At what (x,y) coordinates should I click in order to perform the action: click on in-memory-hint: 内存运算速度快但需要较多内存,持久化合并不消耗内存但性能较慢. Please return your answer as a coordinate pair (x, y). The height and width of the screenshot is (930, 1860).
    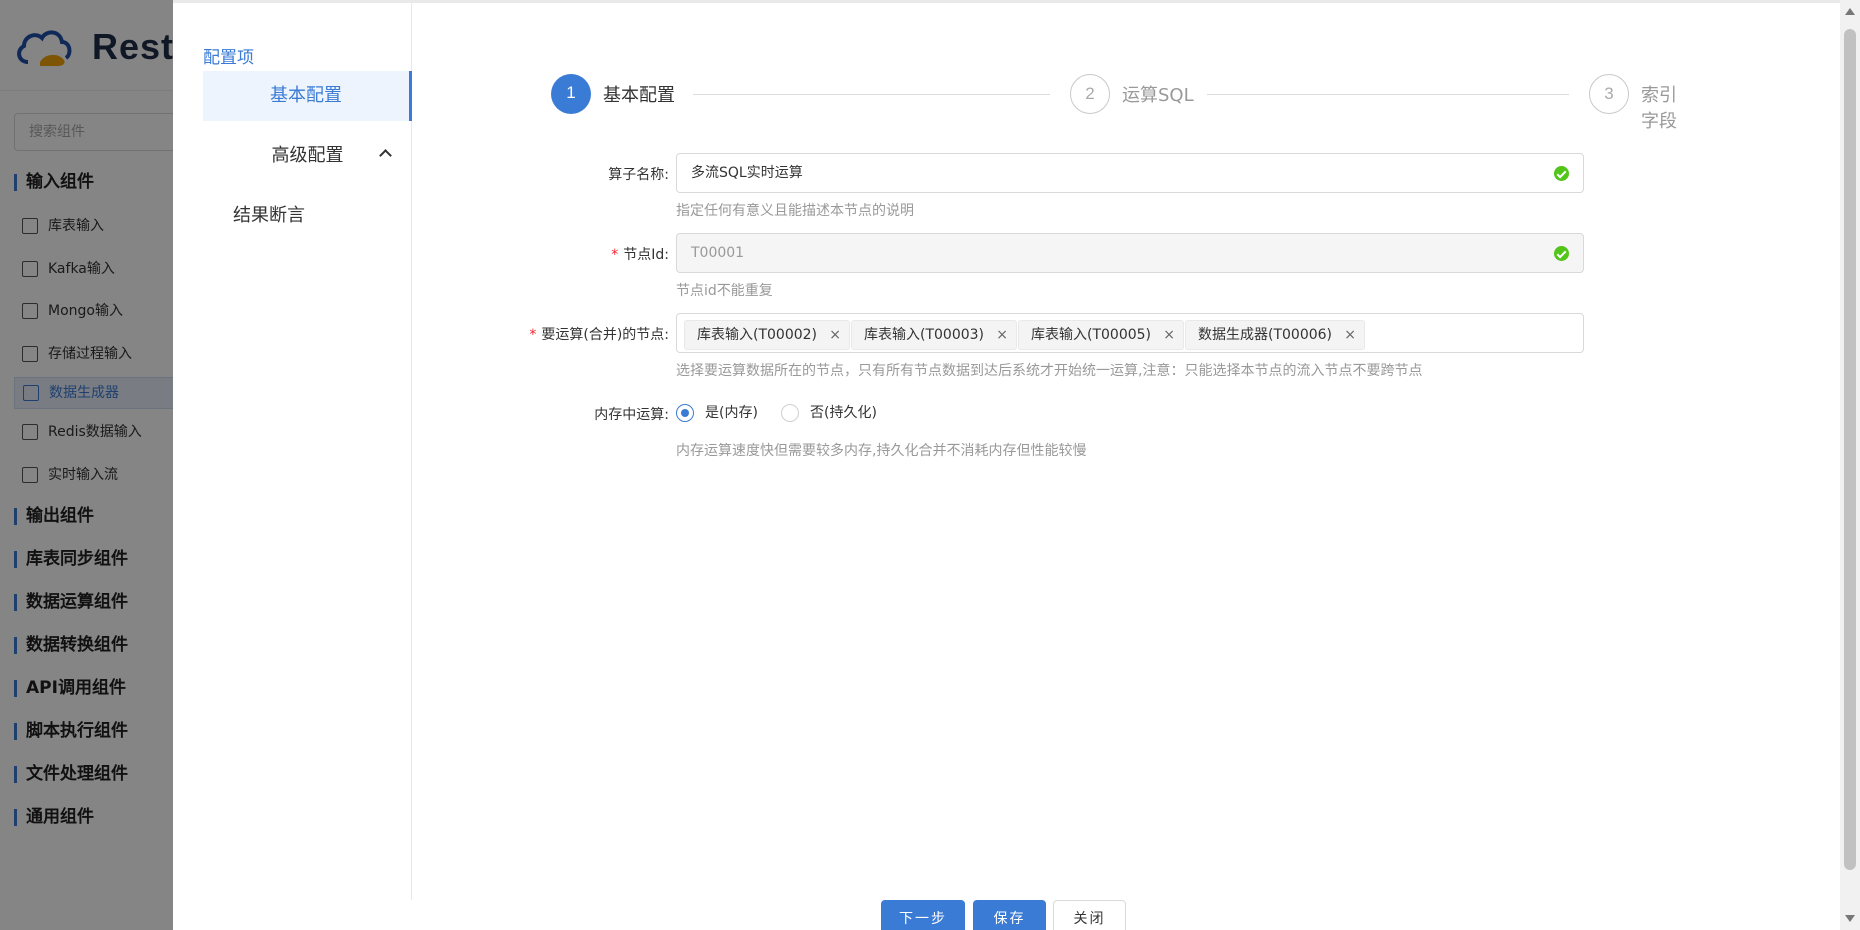
    Looking at the image, I should click on (881, 451).